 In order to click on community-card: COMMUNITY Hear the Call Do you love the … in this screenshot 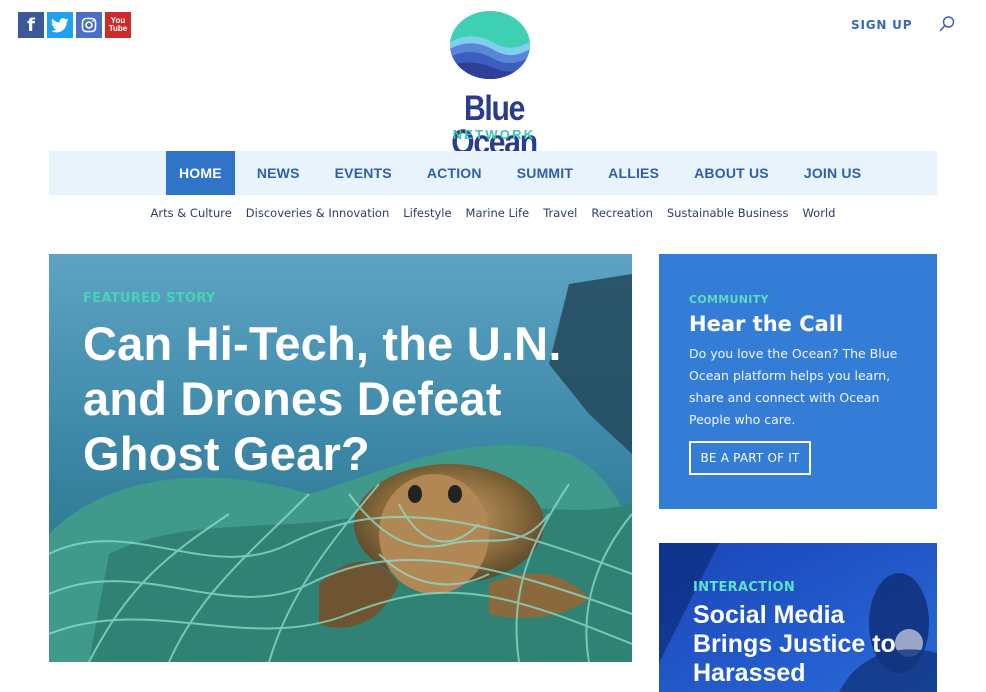, I will do `click(798, 381)`.